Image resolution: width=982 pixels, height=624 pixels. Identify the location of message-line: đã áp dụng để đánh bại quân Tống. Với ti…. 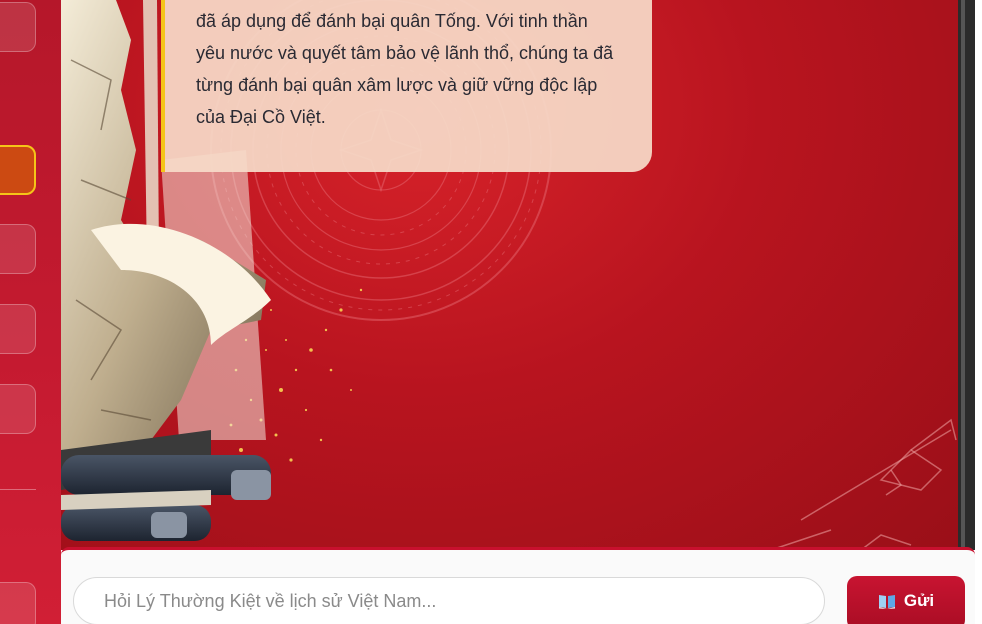
(392, 21).